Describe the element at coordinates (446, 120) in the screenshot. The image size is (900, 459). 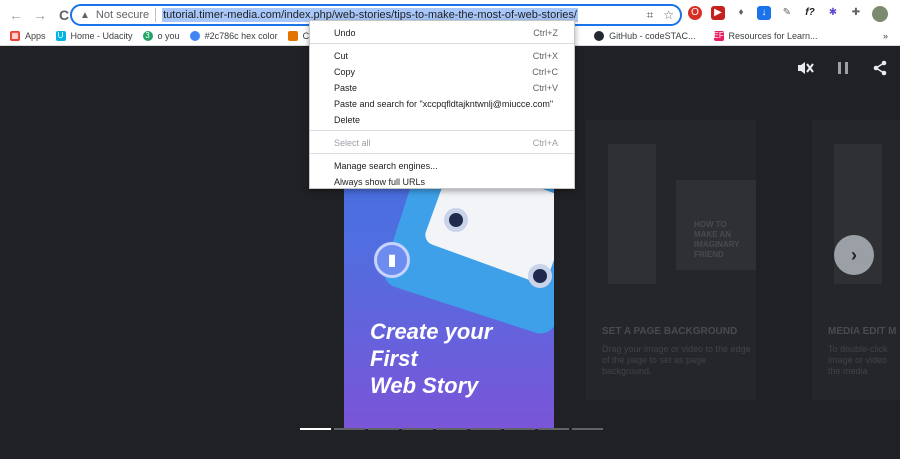
I see `menu-item-delete: Delete` at that location.